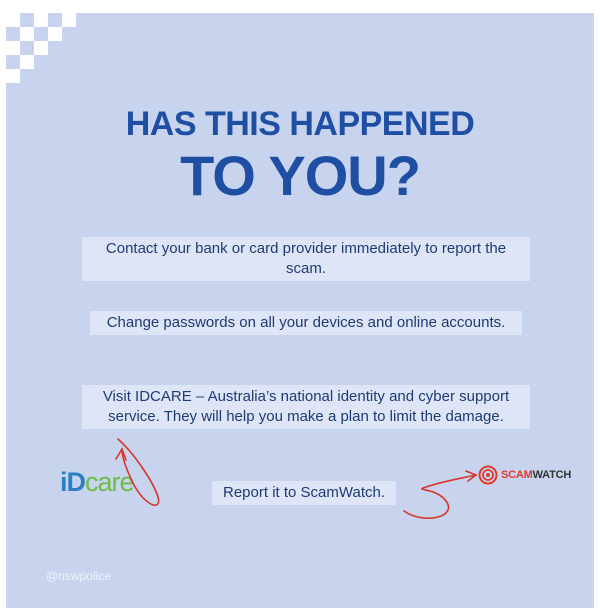 This screenshot has height=608, width=600. I want to click on arrow-to-idcare-head, so click(121, 454).